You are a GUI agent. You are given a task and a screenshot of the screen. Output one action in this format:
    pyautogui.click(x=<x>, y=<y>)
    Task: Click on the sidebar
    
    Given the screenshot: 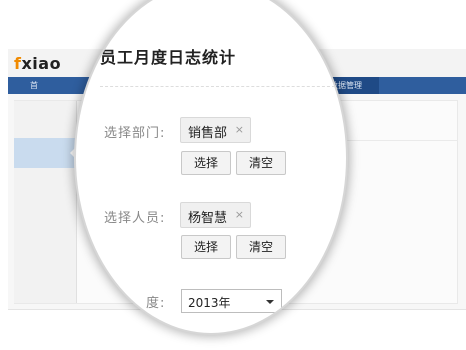 What is the action you would take?
    pyautogui.click(x=45, y=202)
    